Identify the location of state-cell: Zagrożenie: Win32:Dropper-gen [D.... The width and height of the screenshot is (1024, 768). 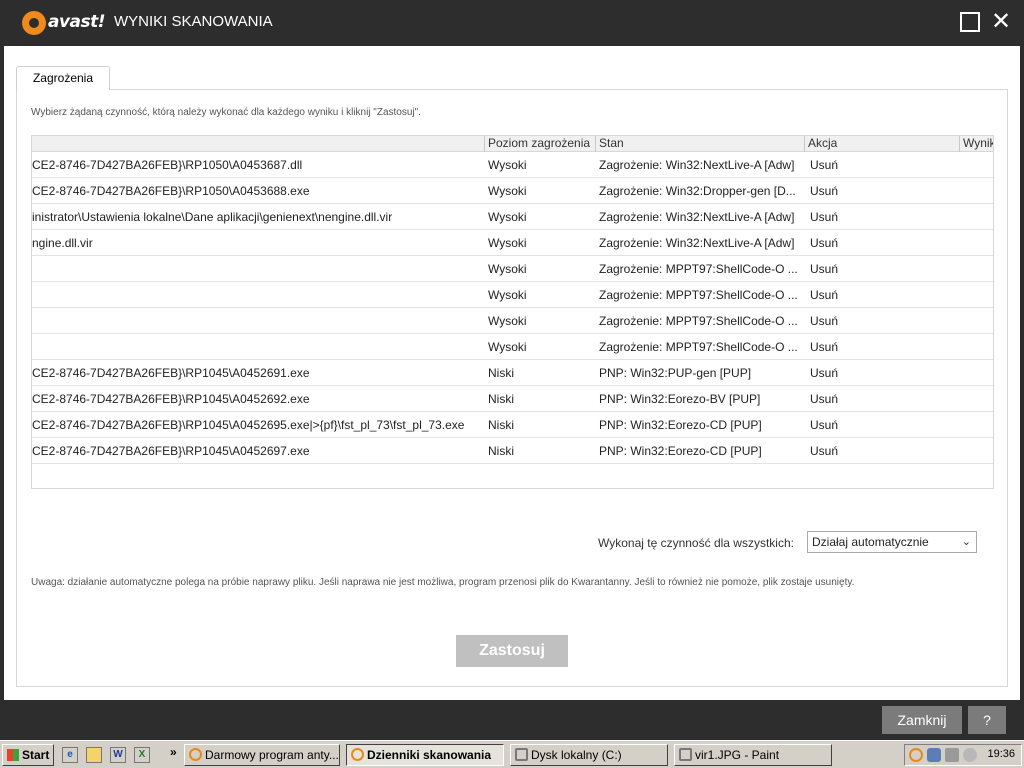
(697, 191).